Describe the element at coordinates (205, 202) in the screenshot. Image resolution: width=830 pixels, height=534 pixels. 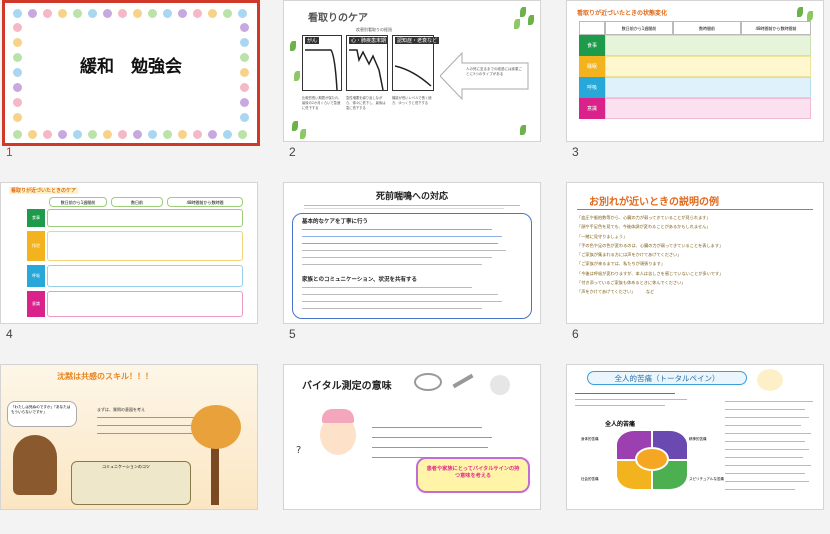
I see `col-header-3: 48時間前から数時間` at that location.